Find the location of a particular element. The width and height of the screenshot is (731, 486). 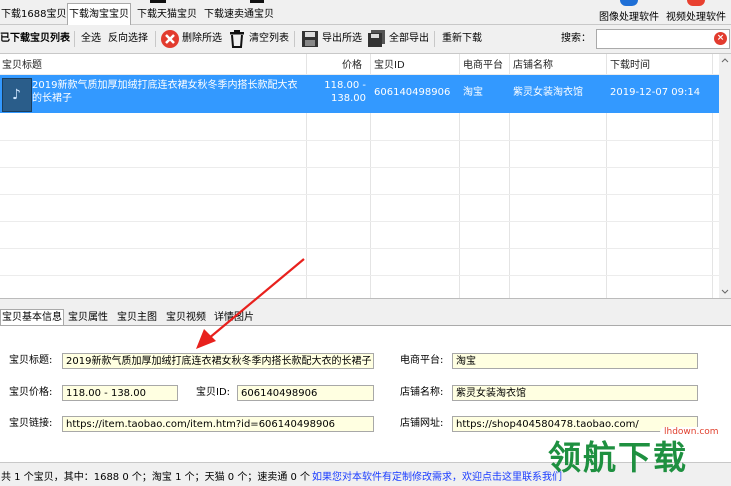

annotation-arrow-icon is located at coordinates (250, 303).